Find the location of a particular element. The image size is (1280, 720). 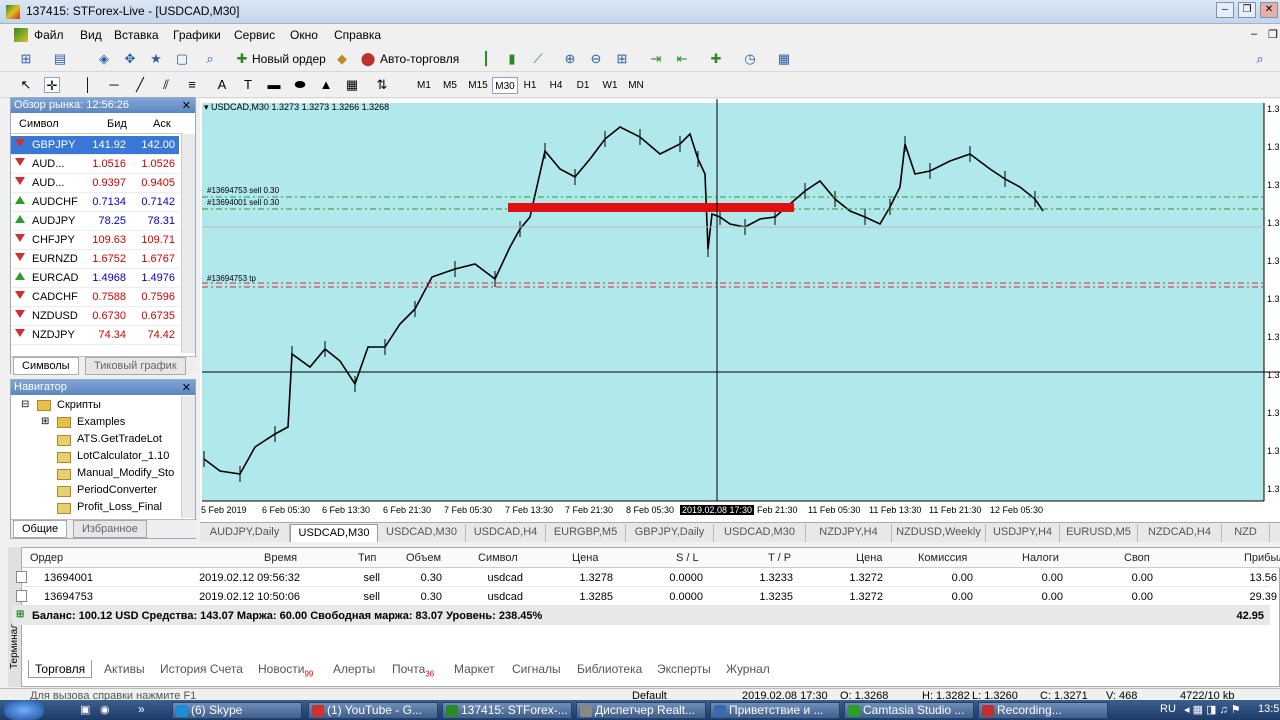

market-watch-row: AUD... 0.9397 0.9405 is located at coordinates (95, 183).